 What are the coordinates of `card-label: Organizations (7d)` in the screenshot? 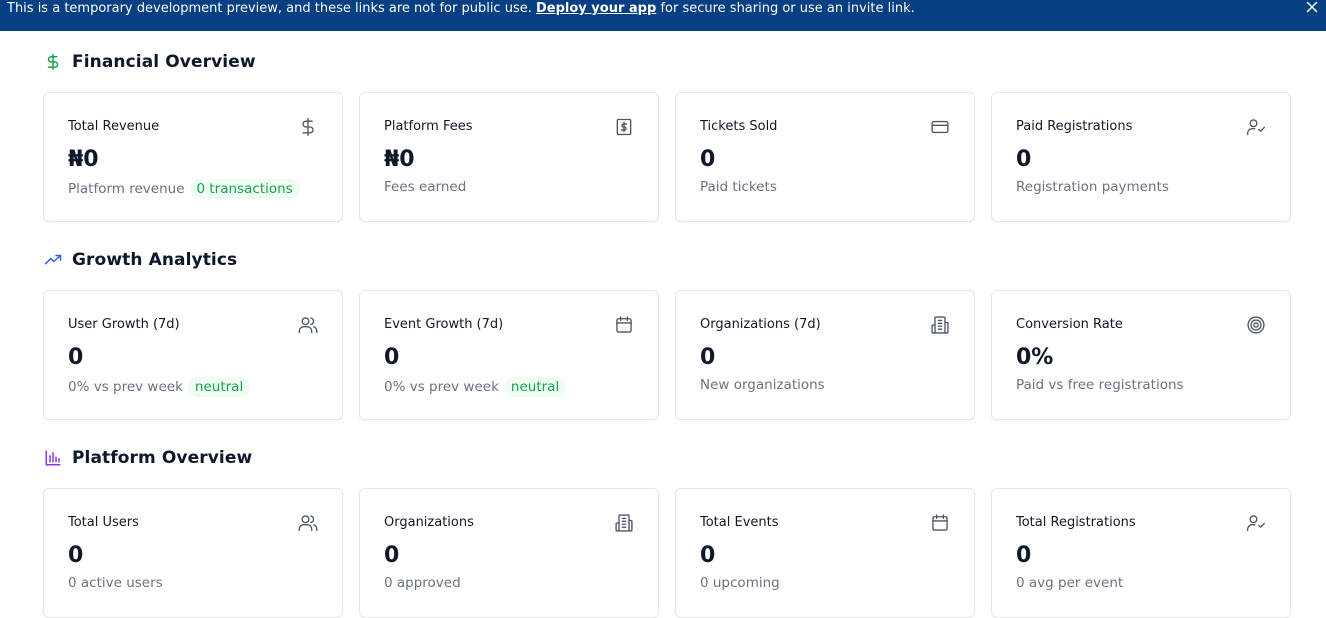 It's located at (760, 324).